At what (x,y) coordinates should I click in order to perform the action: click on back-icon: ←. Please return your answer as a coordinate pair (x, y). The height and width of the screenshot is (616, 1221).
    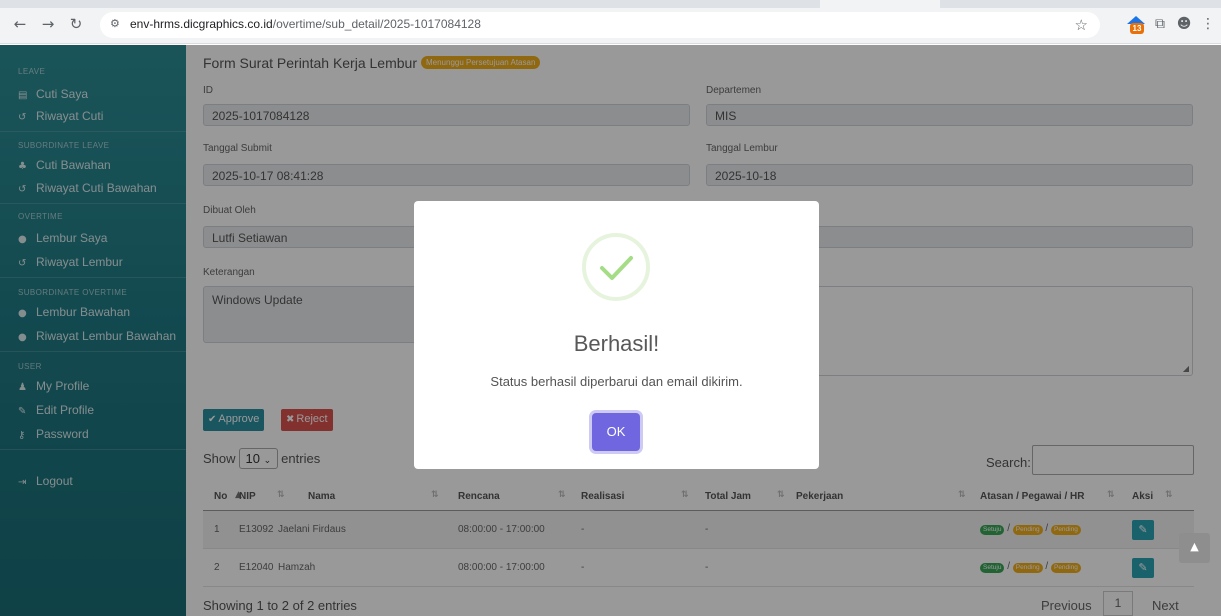
    Looking at the image, I should click on (20, 24).